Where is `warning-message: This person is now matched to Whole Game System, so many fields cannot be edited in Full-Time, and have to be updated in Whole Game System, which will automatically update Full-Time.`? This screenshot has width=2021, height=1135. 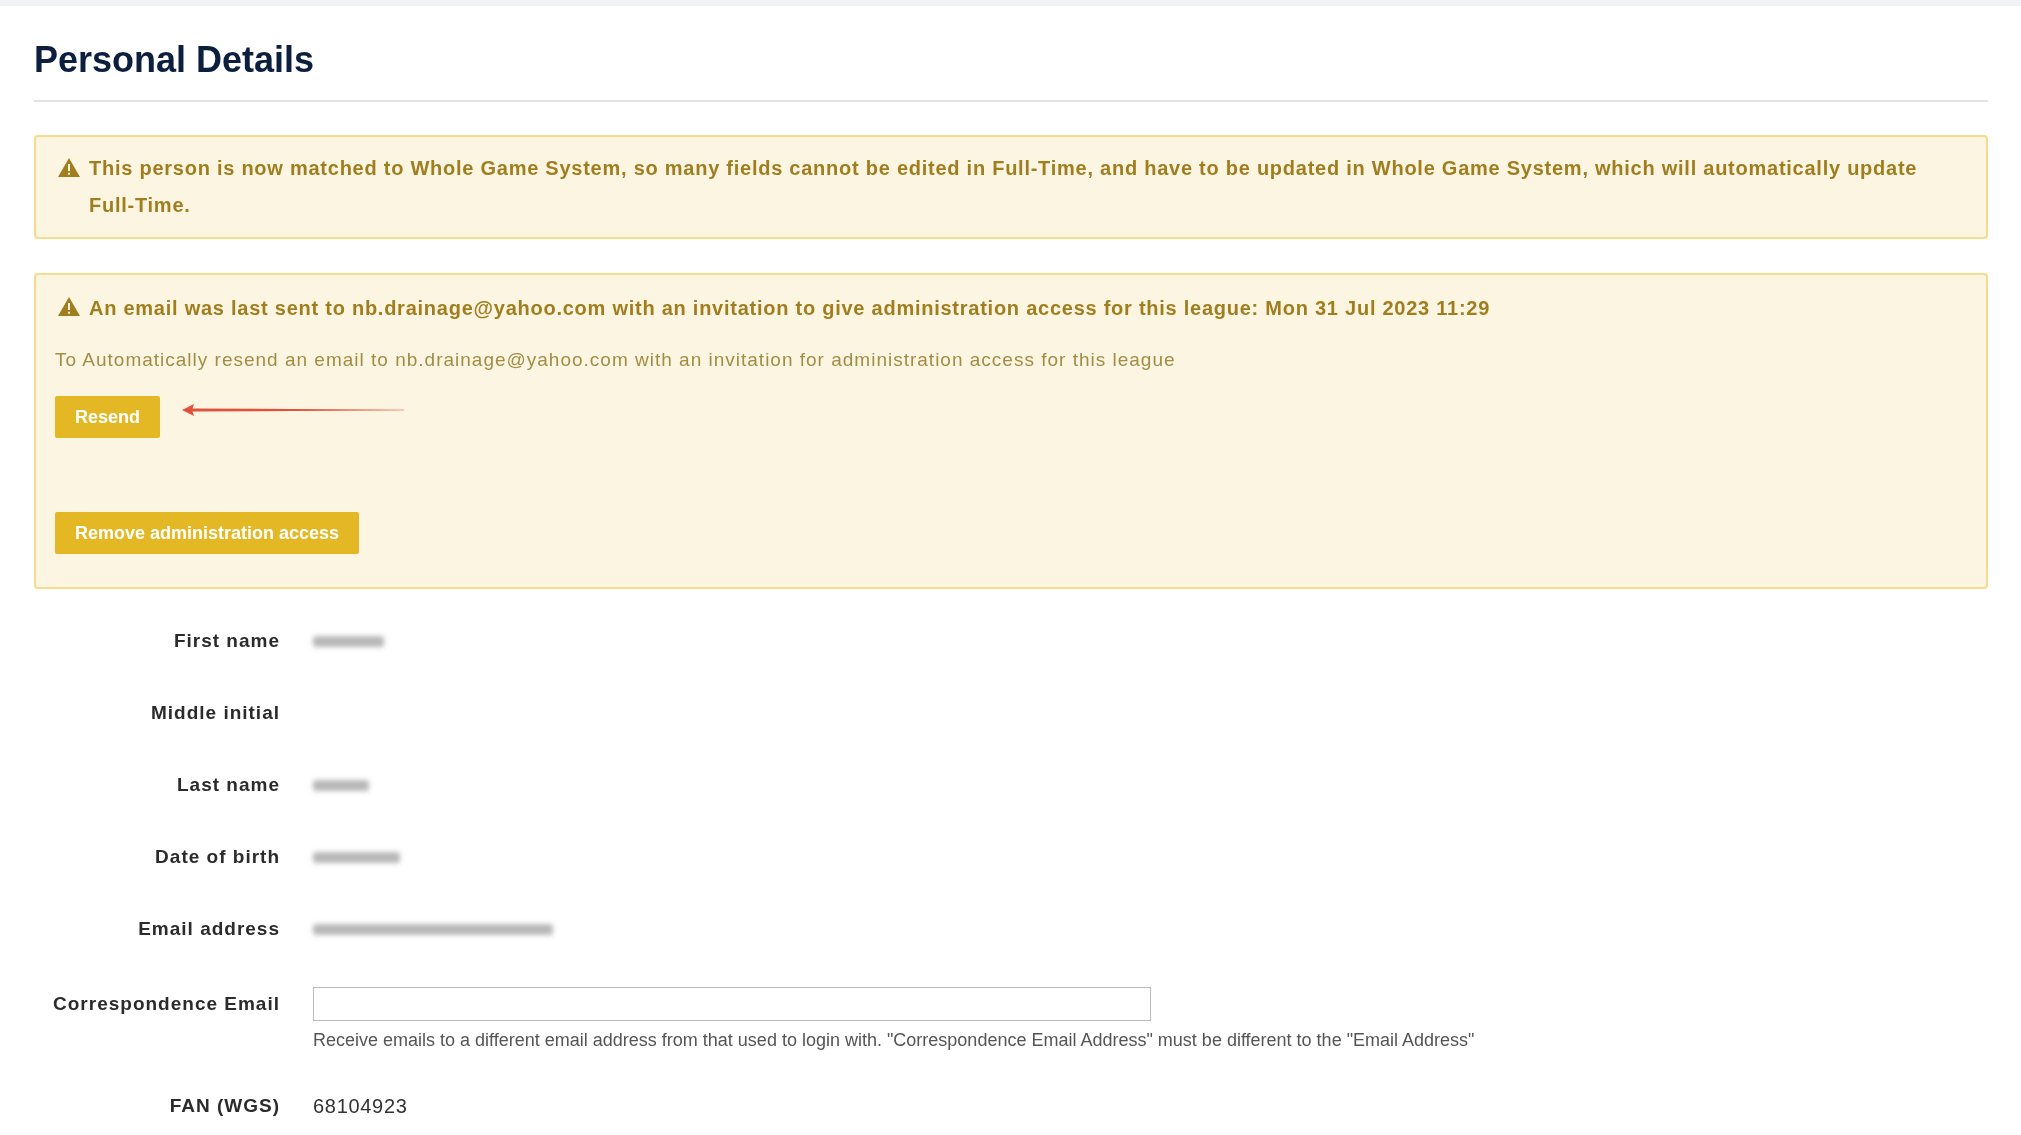 warning-message: This person is now matched to Whole Game System, so many fields cannot be edited in Full-Time, and have to be updated in Whole Game System, which will automatically update Full-Time. is located at coordinates (1004, 187).